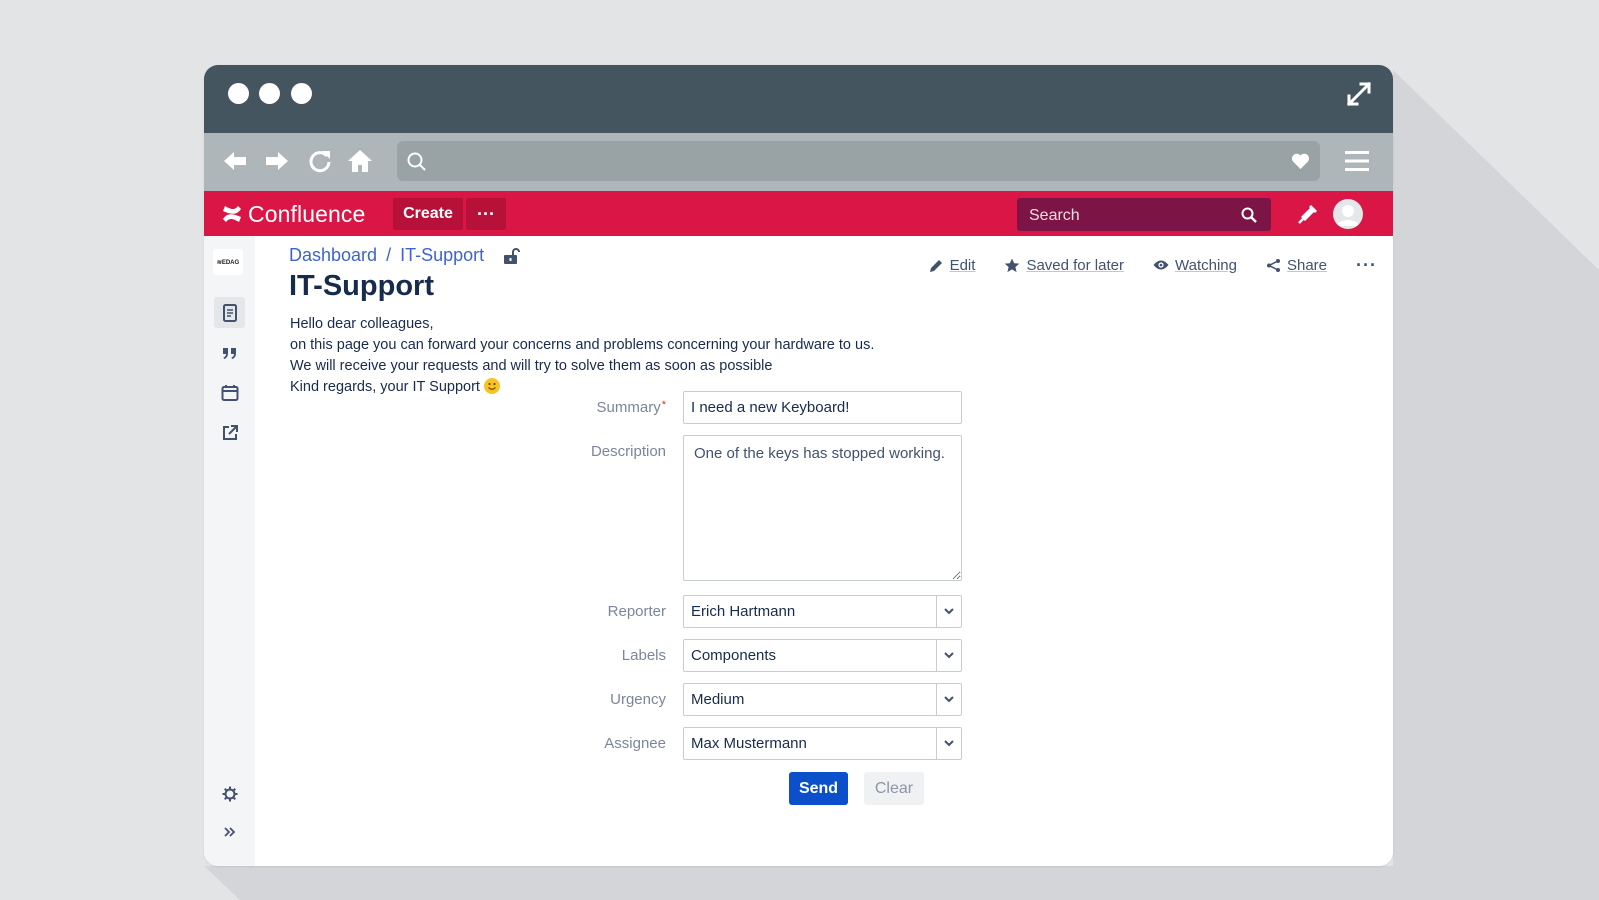 This screenshot has width=1599, height=900. What do you see at coordinates (628, 407) in the screenshot?
I see `summary-label-text: Summary` at bounding box center [628, 407].